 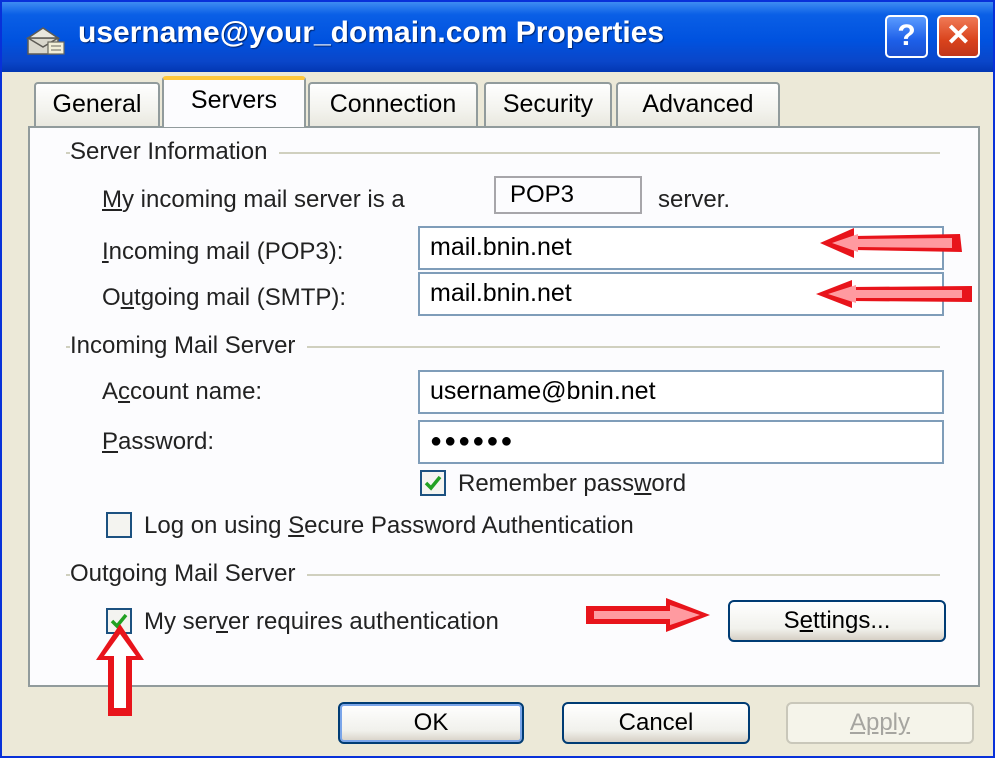 What do you see at coordinates (548, 104) in the screenshot?
I see `tab-security: Security` at bounding box center [548, 104].